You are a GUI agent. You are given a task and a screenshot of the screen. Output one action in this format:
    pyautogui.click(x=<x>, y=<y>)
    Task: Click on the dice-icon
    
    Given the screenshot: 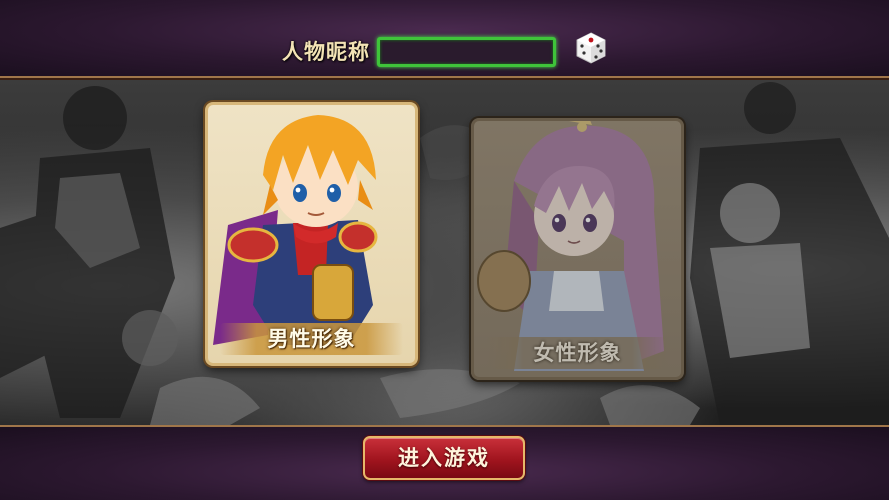 What is the action you would take?
    pyautogui.click(x=591, y=48)
    